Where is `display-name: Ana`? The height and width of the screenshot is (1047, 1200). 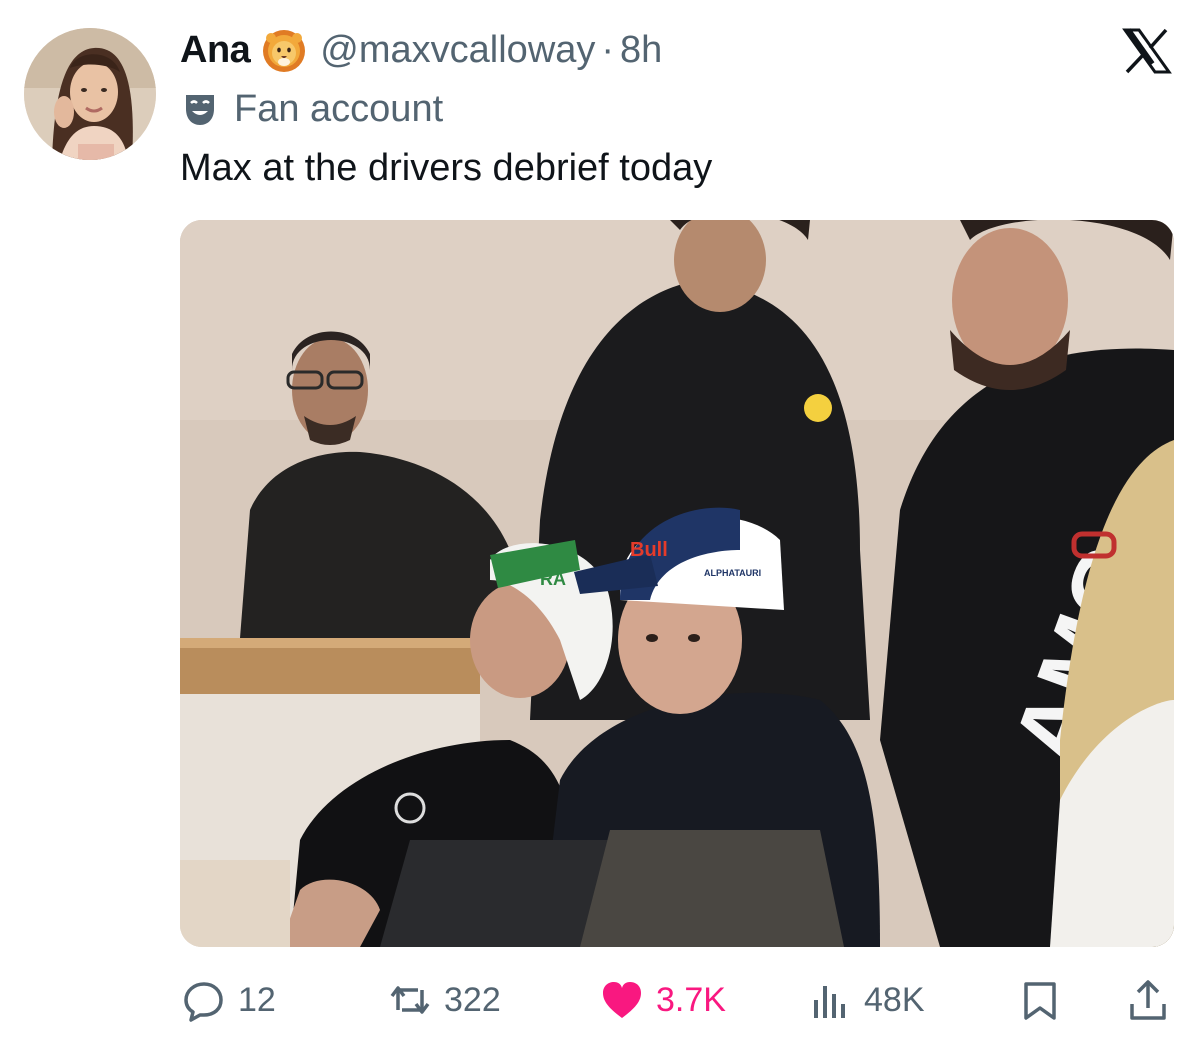 display-name: Ana is located at coordinates (215, 50).